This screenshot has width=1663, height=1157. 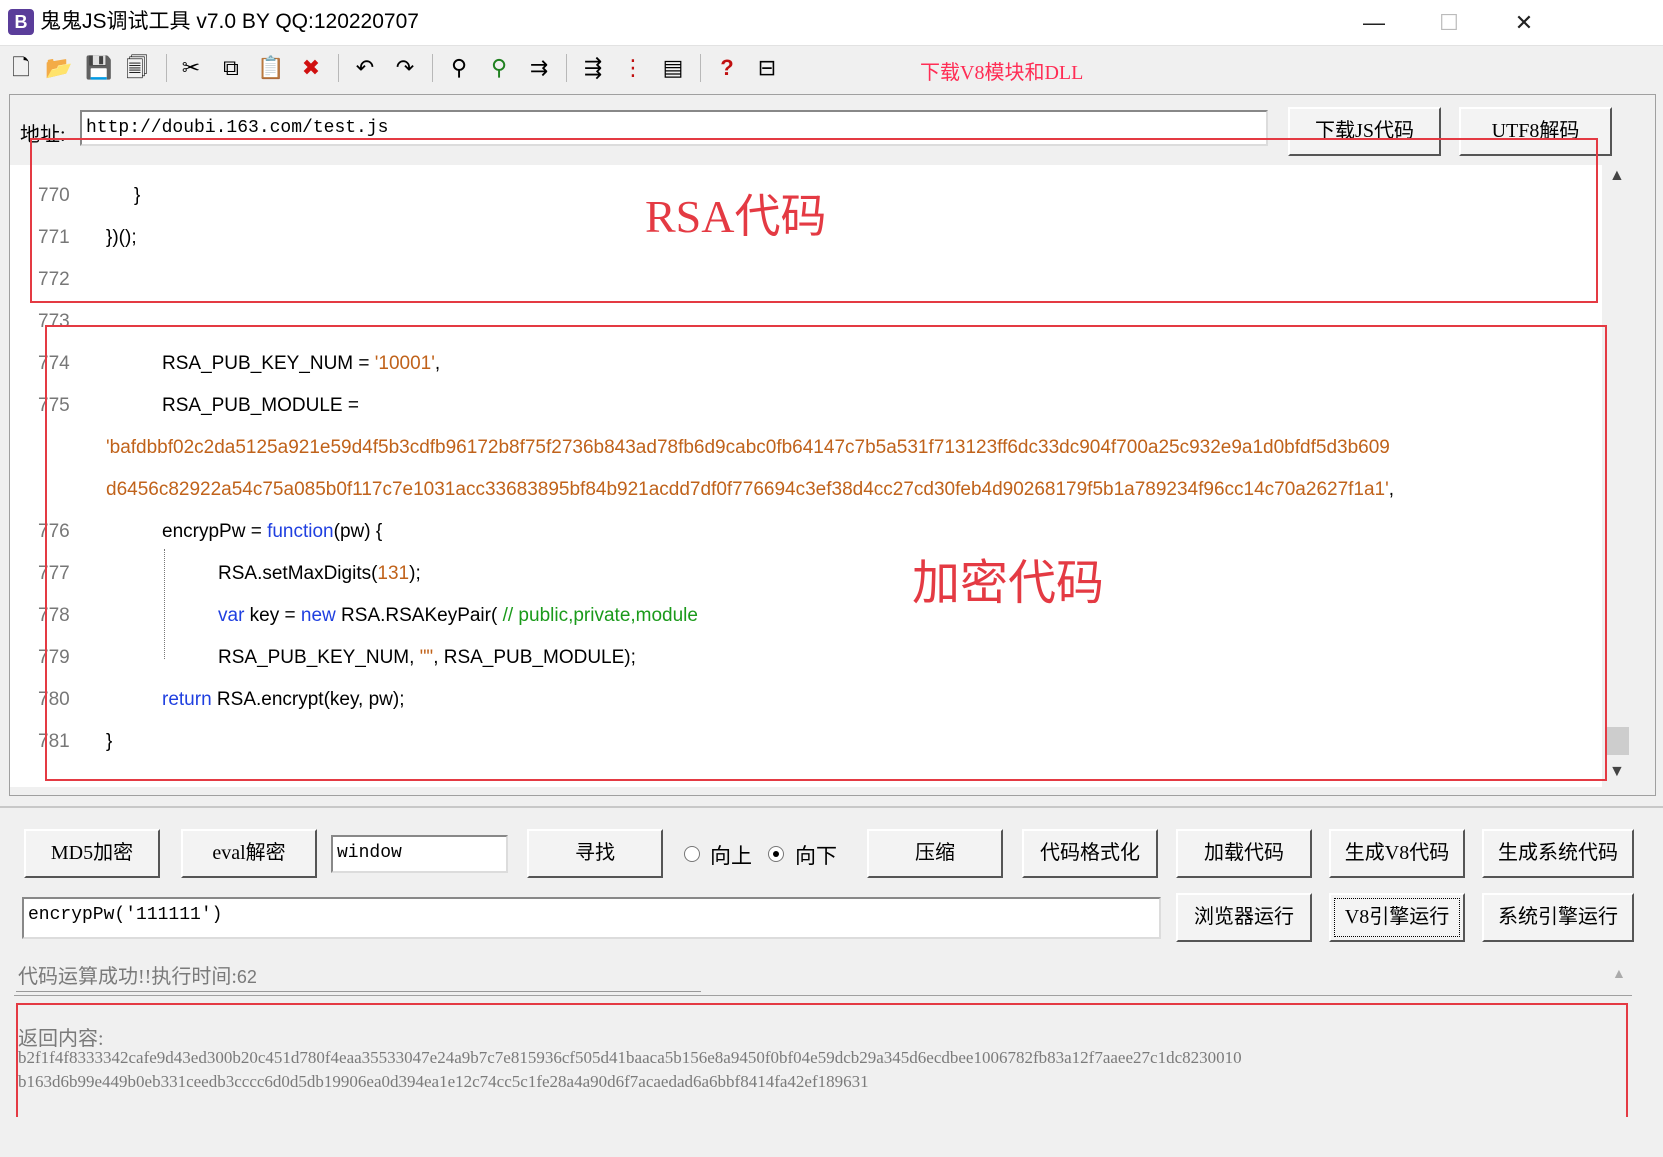 What do you see at coordinates (1558, 853) in the screenshot?
I see `generate-system-button: 生成系统代码` at bounding box center [1558, 853].